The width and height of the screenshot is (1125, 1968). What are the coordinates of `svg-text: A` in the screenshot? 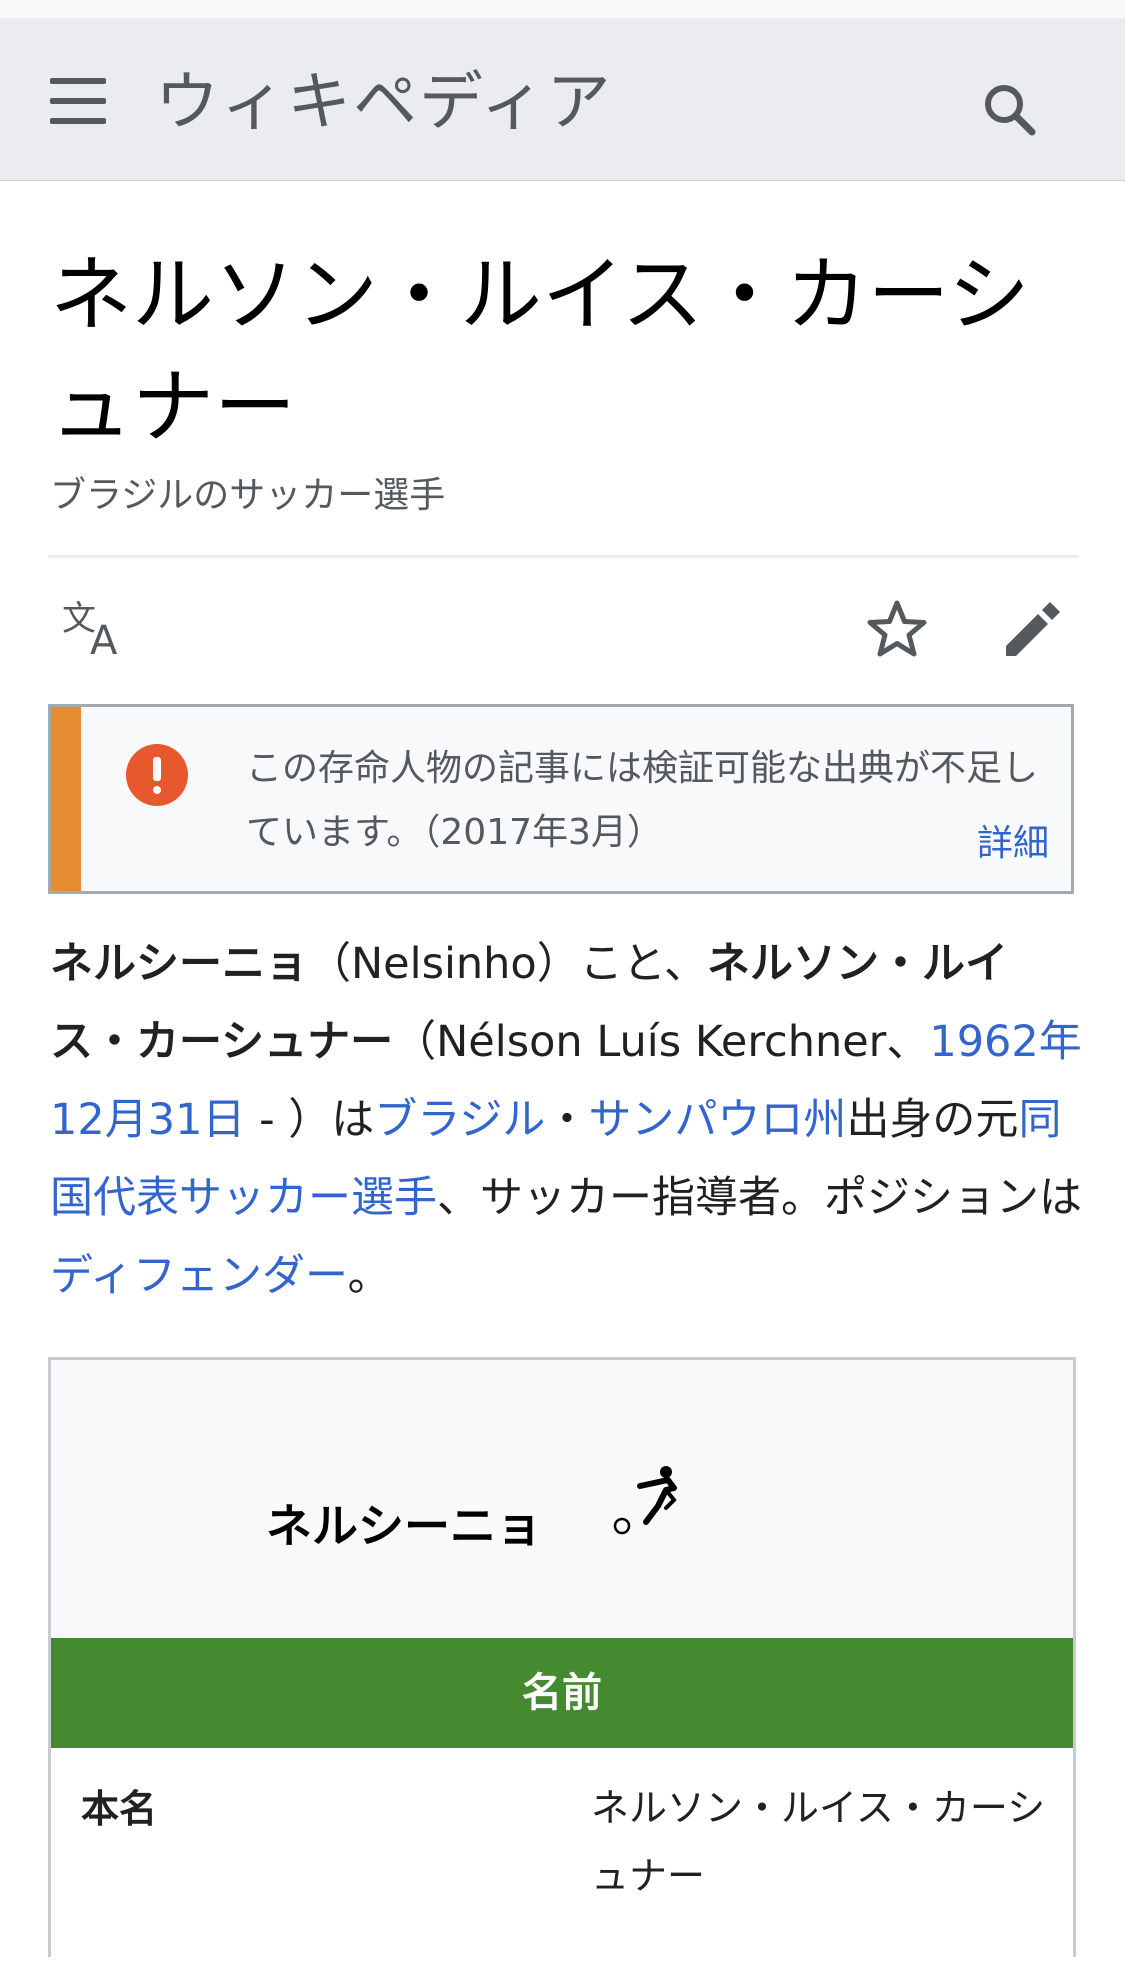 It's located at (104, 639).